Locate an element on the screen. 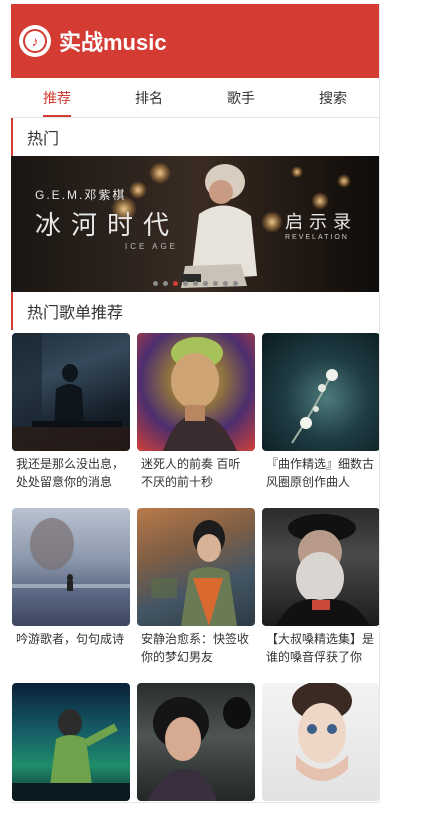 Image resolution: width=432 pixels, height=823 pixels. playlist-card: 我还是那么没出息，处处留意你的消息 is located at coordinates (71, 412).